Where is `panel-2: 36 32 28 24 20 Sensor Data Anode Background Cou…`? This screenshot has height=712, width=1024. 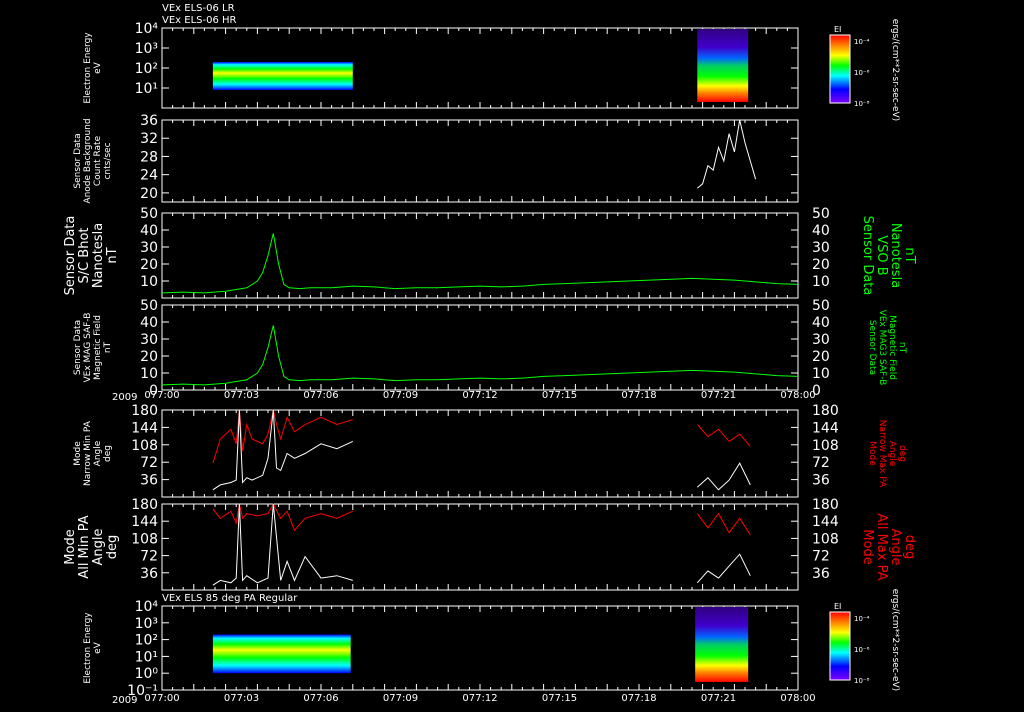 panel-2: 36 32 28 24 20 Sensor Data Anode Background Cou… is located at coordinates (436, 158).